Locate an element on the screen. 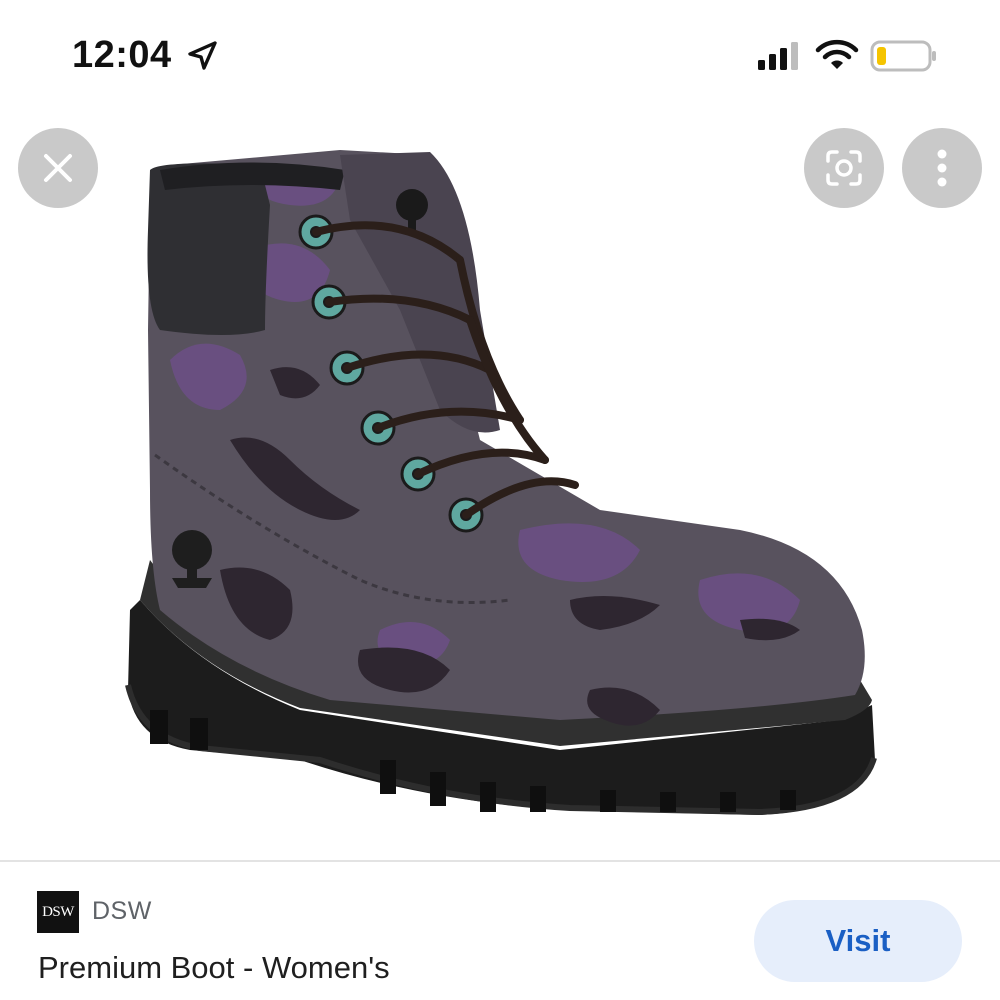 Image resolution: width=1000 pixels, height=1000 pixels. lens-search-button is located at coordinates (844, 168).